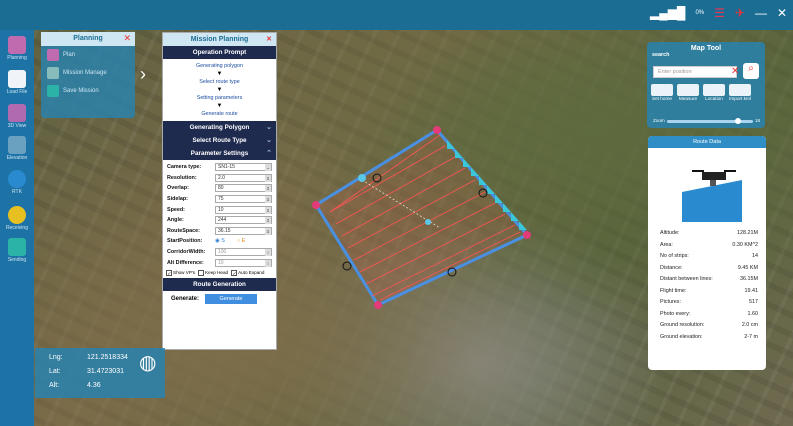 This screenshot has width=793, height=426. I want to click on resolution-input: 2.0 ⇕, so click(243, 177).